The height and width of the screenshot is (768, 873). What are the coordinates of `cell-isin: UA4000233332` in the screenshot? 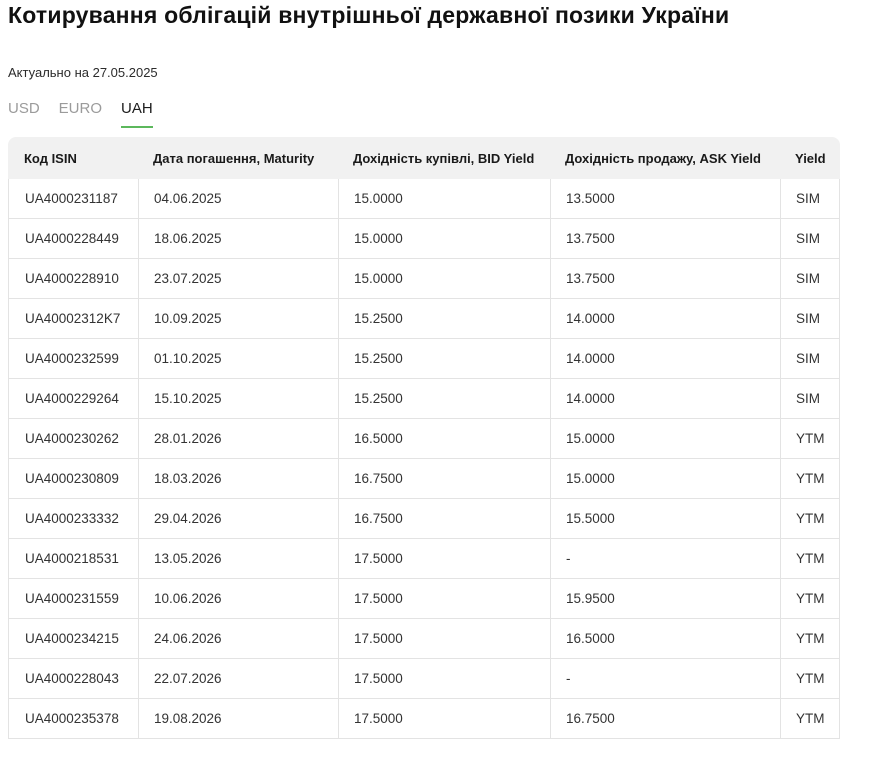 It's located at (73, 519).